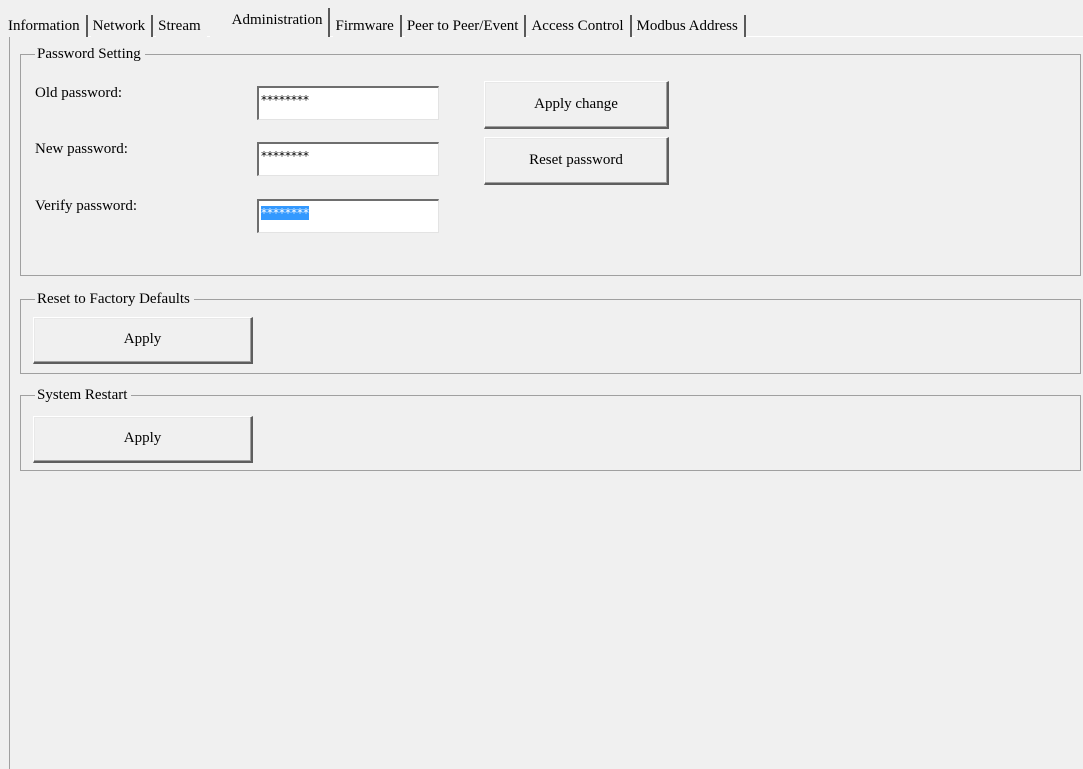 The height and width of the screenshot is (769, 1083). Describe the element at coordinates (122, 26) in the screenshot. I see `tab-network: Network` at that location.